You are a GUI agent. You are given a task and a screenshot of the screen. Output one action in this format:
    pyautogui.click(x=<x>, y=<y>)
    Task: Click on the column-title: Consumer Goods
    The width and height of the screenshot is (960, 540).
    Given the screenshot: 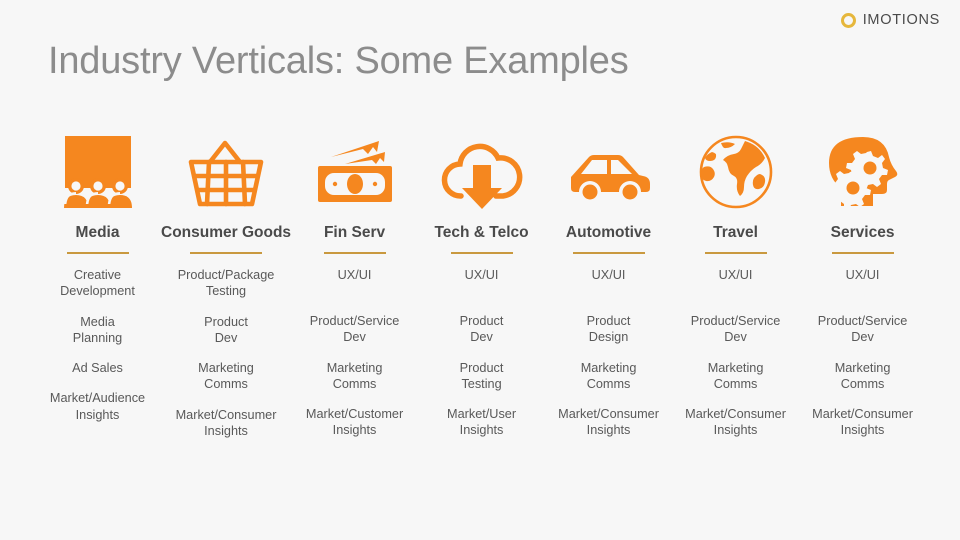 What is the action you would take?
    pyautogui.click(x=226, y=232)
    